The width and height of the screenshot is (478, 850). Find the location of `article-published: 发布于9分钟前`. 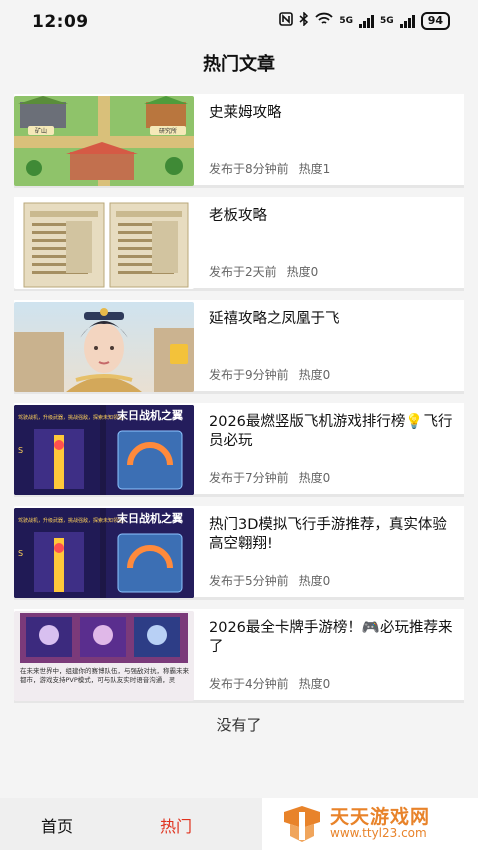

article-published: 发布于9分钟前 is located at coordinates (249, 375).